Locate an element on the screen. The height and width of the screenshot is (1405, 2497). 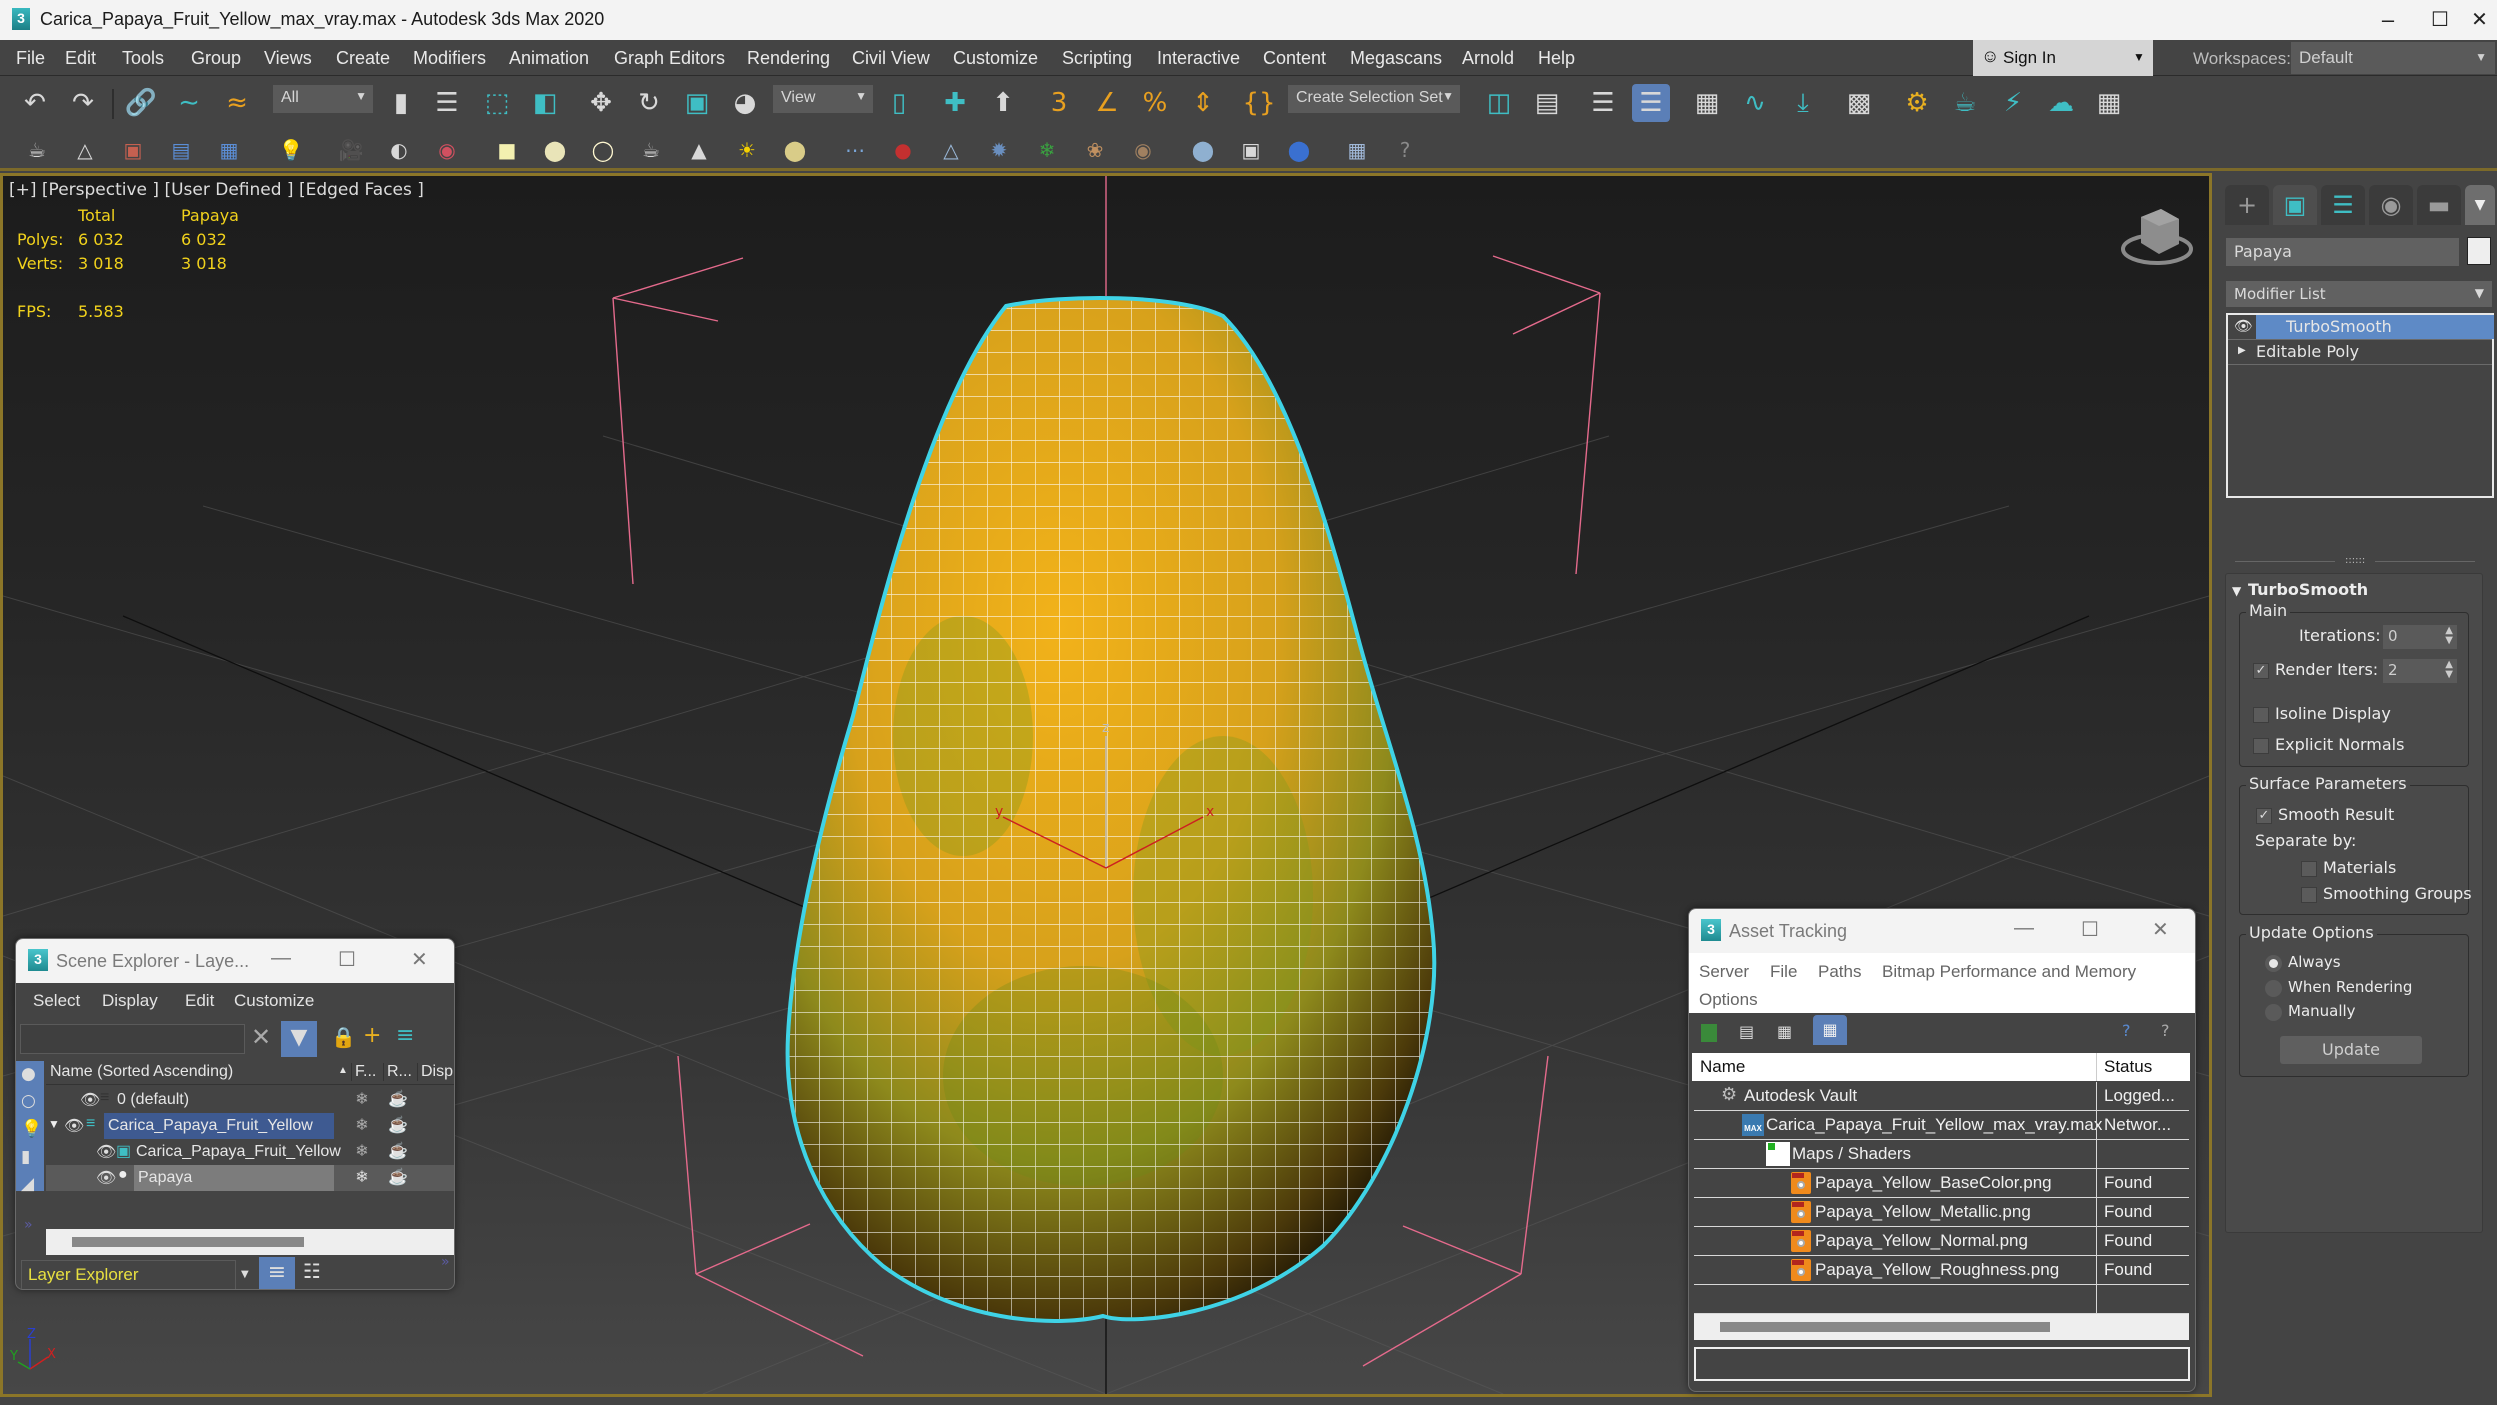
workspaces-dropdown: Default ▼ is located at coordinates (2393, 58).